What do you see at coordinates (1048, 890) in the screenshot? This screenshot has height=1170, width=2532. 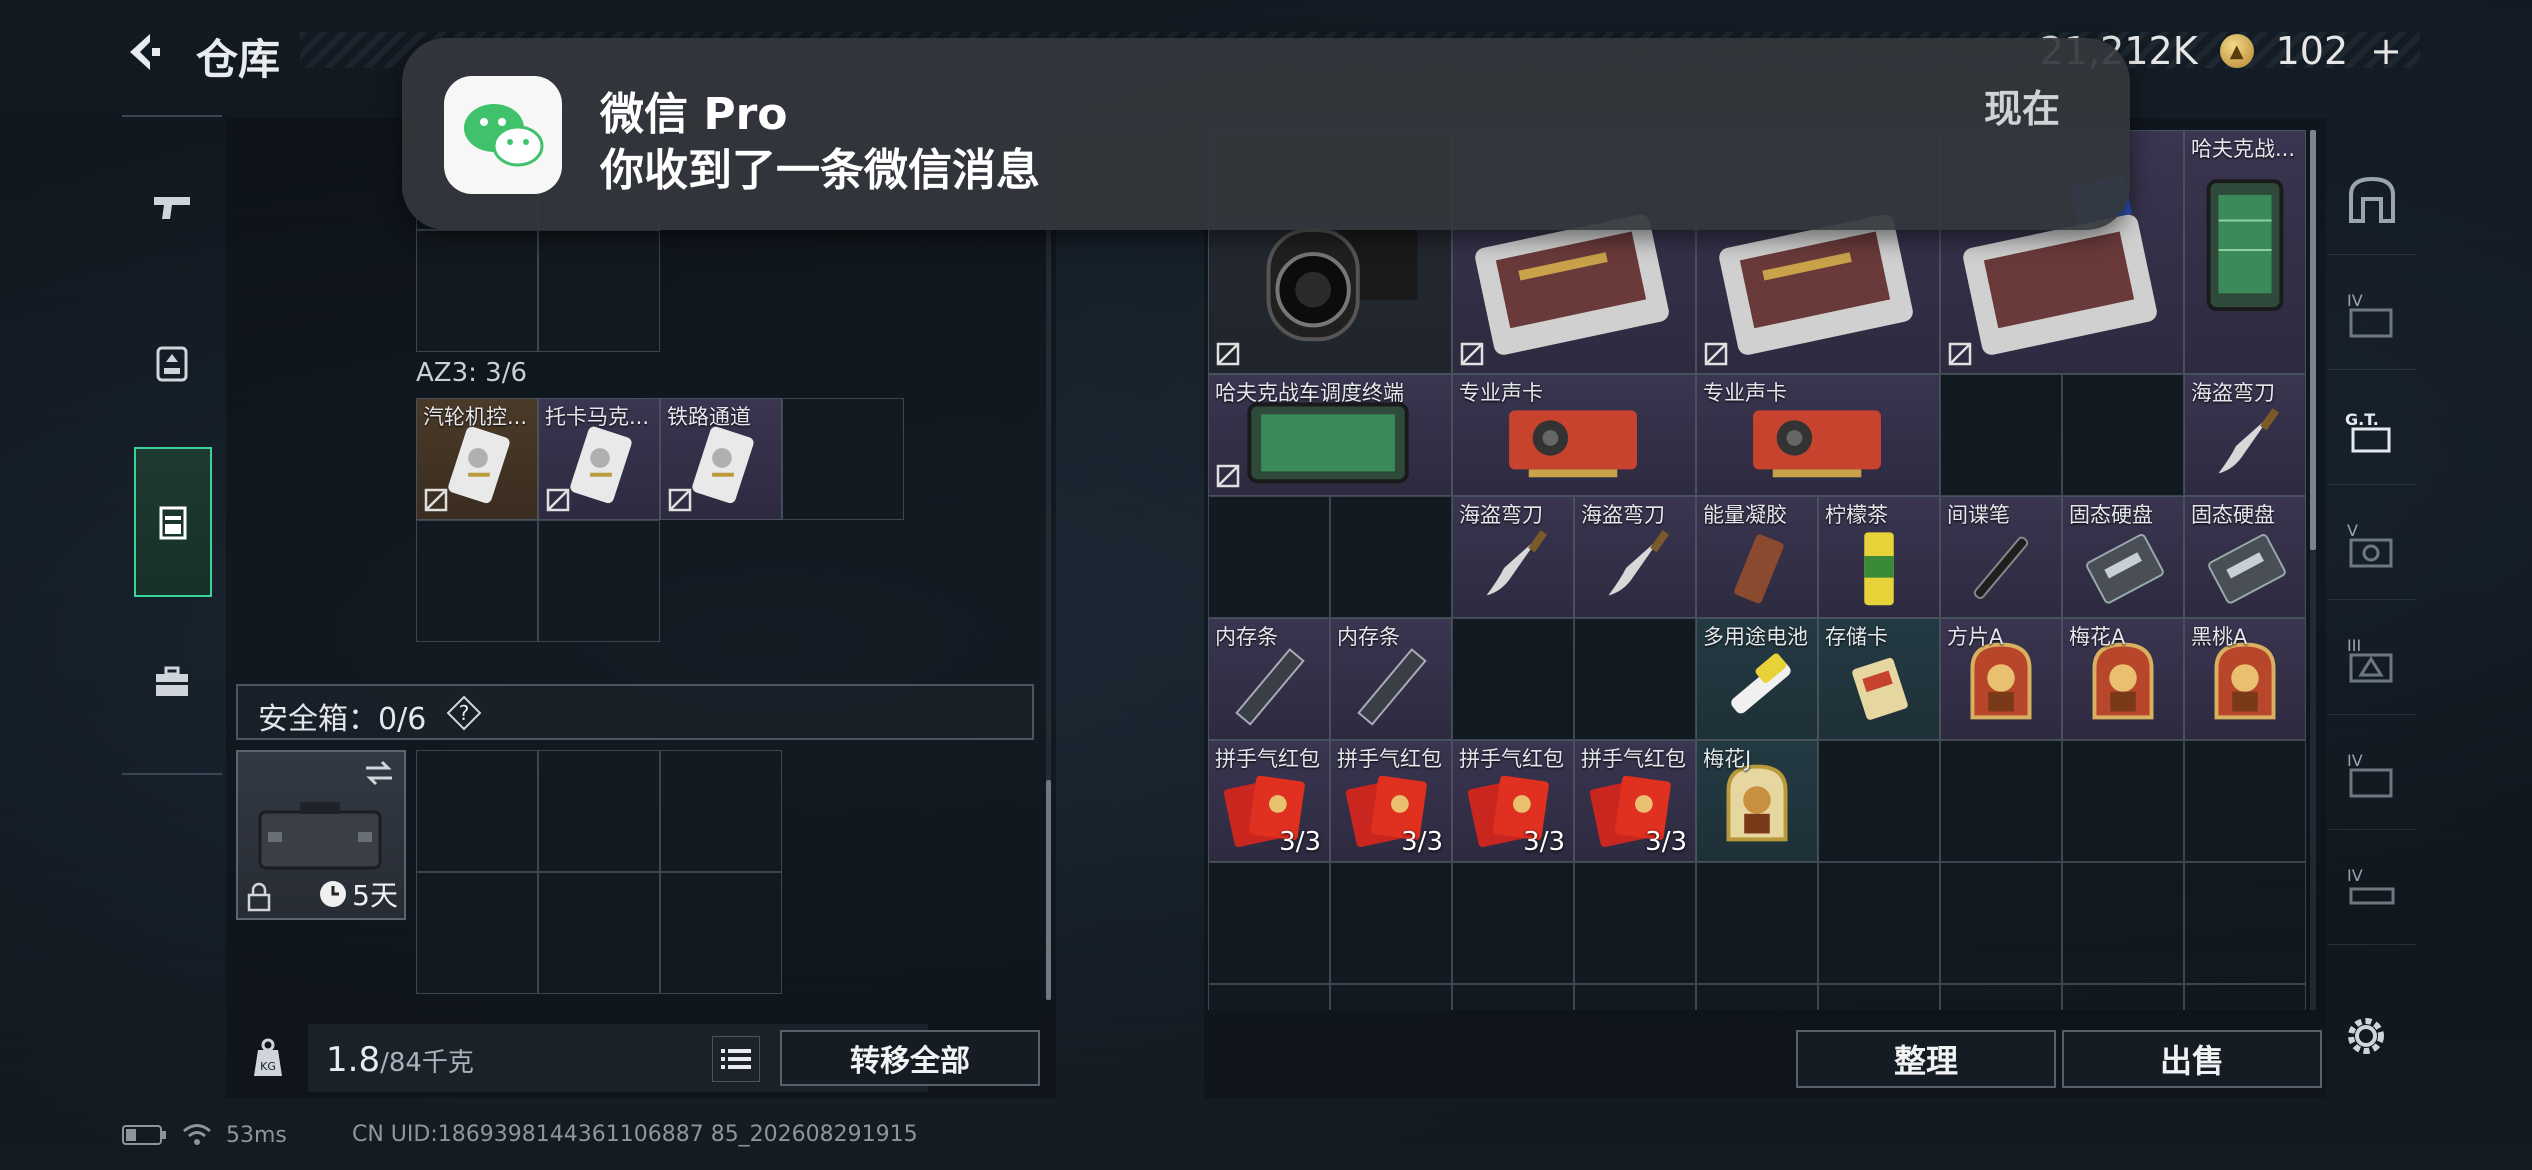 I see `left-scrollbar` at bounding box center [1048, 890].